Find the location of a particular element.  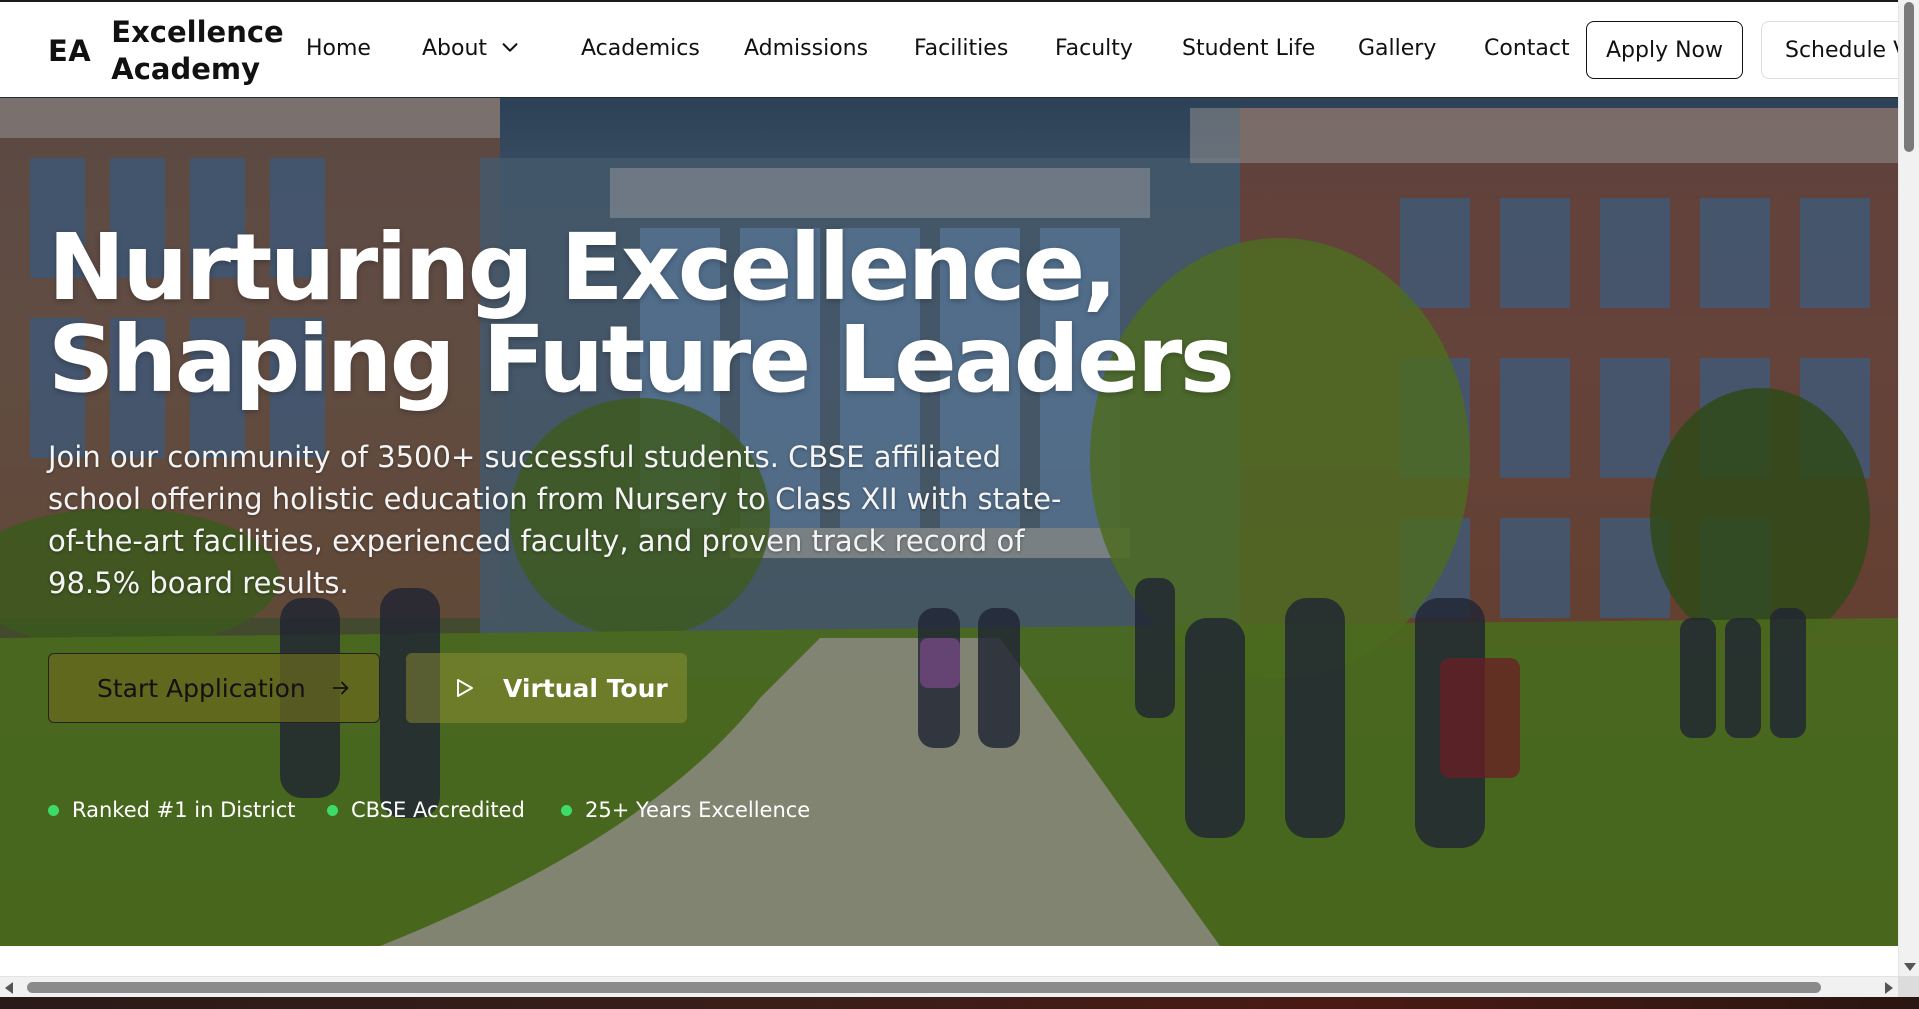

nav-item-about-label: About is located at coordinates (455, 48).